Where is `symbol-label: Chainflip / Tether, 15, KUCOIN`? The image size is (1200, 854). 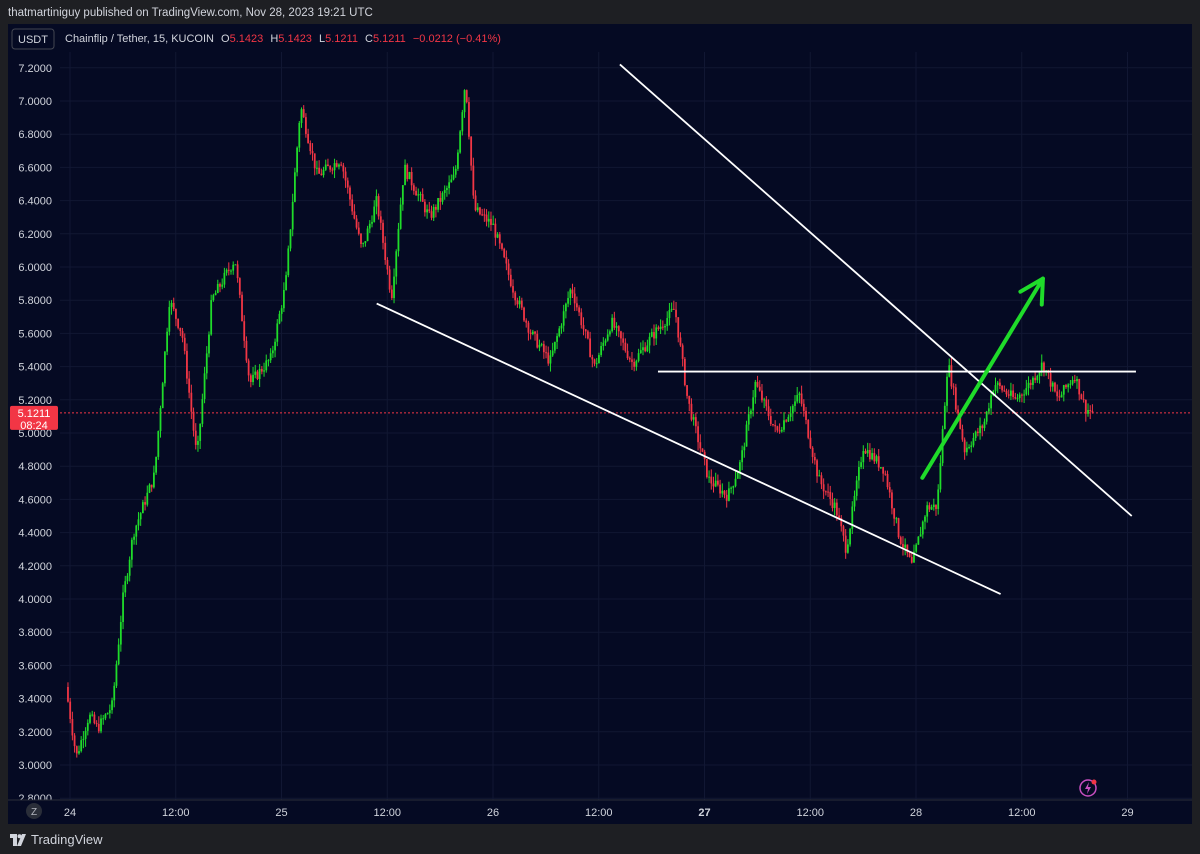
symbol-label: Chainflip / Tether, 15, KUCOIN is located at coordinates (139, 39).